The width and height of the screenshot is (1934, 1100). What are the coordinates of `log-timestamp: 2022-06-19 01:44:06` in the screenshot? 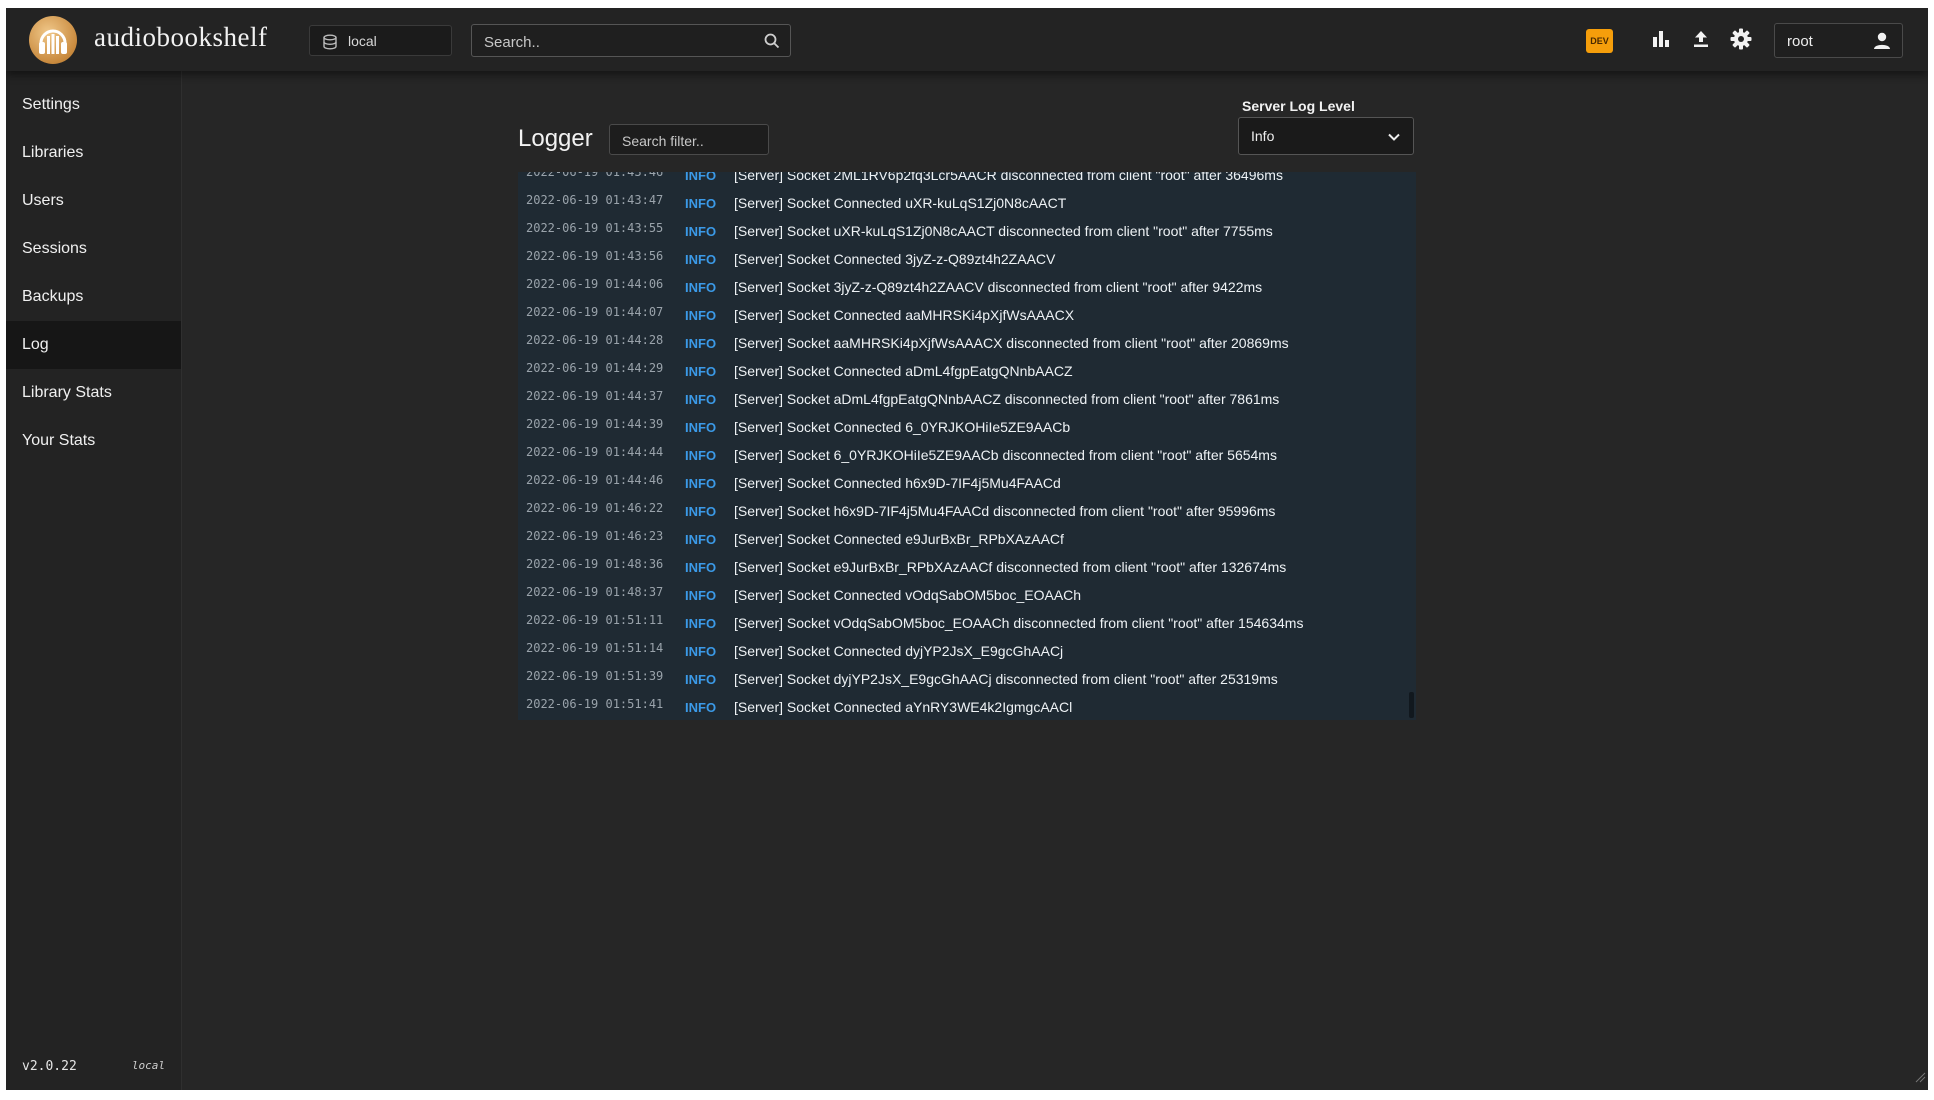 It's located at (595, 284).